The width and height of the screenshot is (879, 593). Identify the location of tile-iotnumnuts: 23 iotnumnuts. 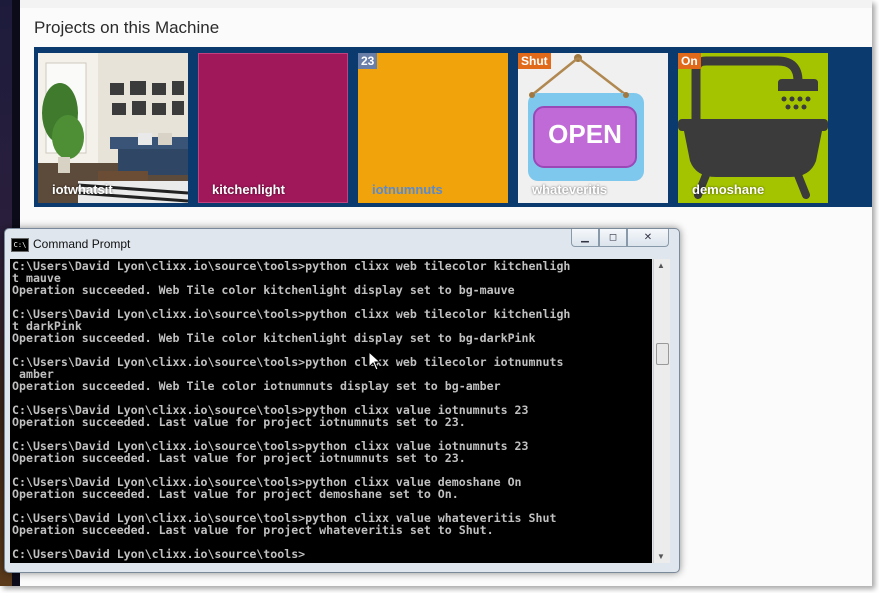
(433, 128).